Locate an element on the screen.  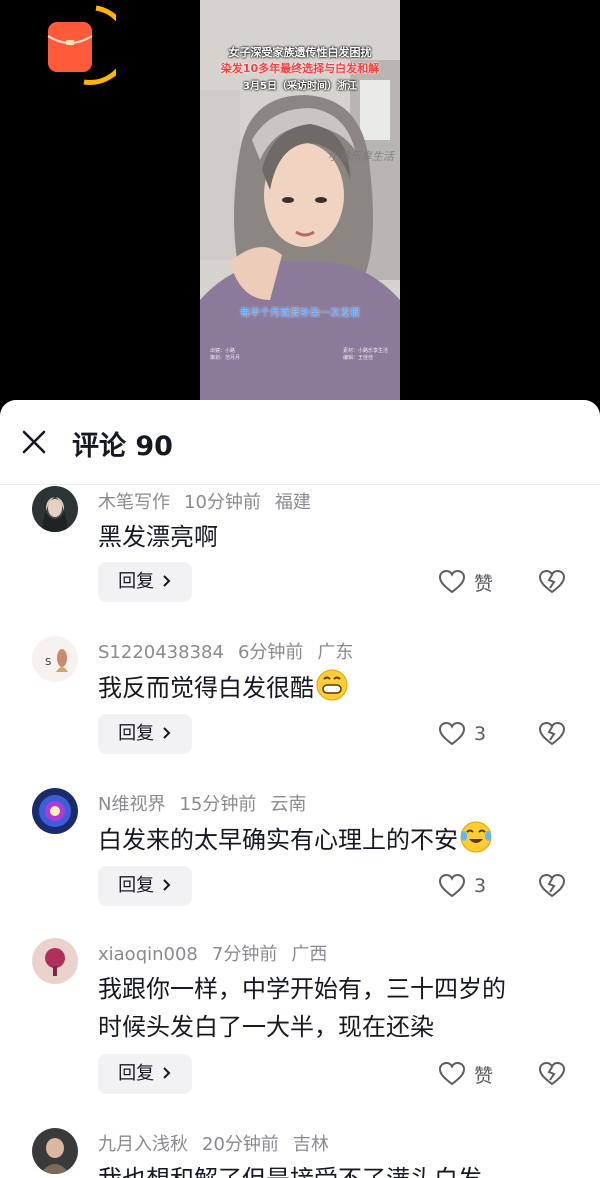
video-watermark: 小路乐享生活 is located at coordinates (361, 156).